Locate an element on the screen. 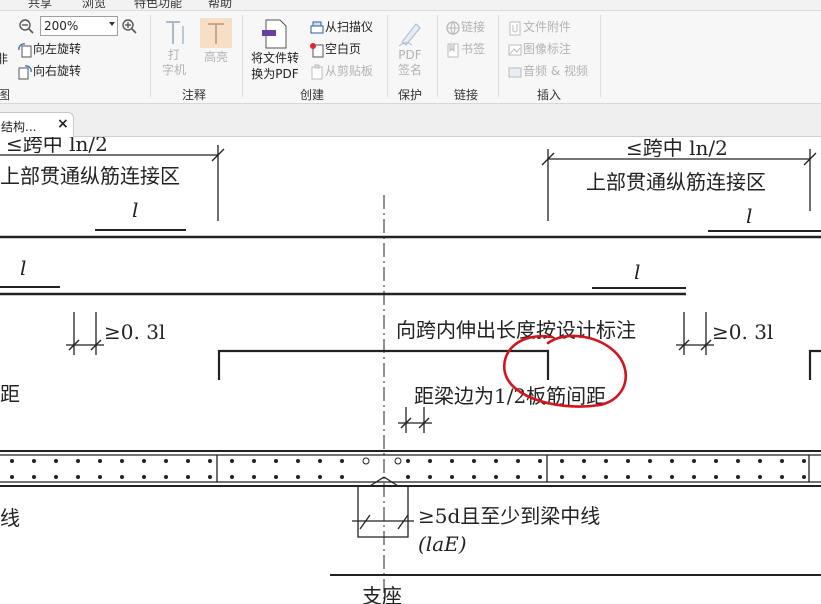 The image size is (821, 604). audio-video-button: 音频 & 视频 is located at coordinates (547, 71).